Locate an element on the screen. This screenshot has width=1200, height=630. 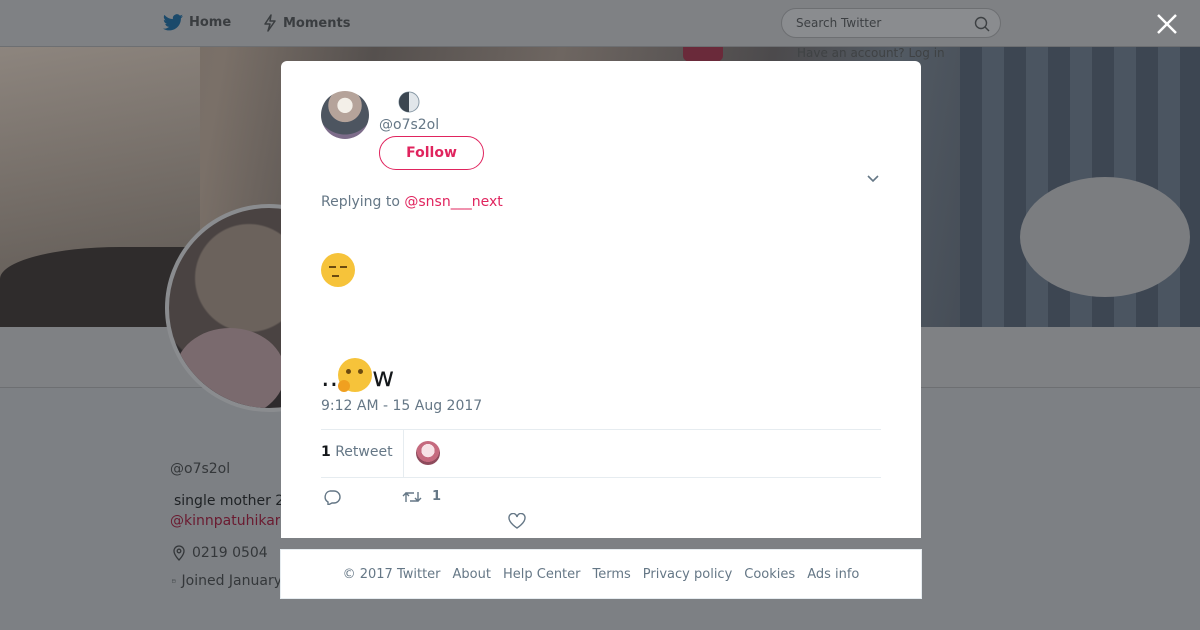
tweet-author-avatar is located at coordinates (345, 115).